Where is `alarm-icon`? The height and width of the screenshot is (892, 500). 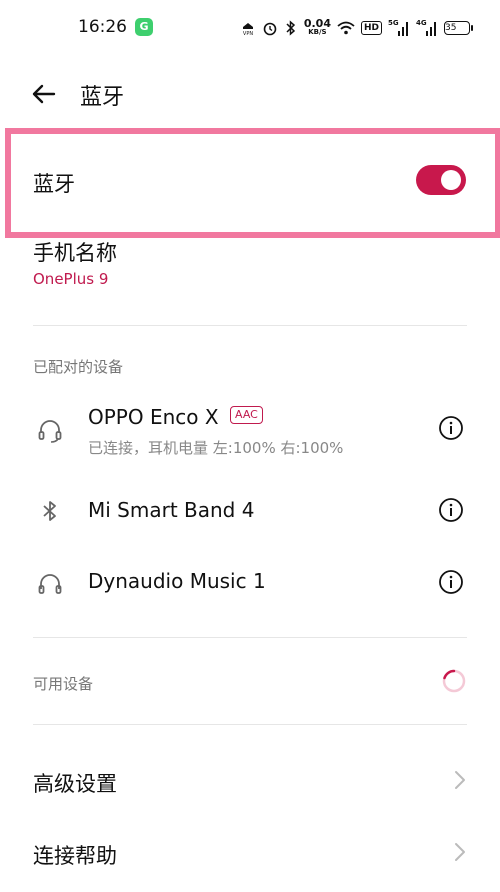
alarm-icon is located at coordinates (270, 28).